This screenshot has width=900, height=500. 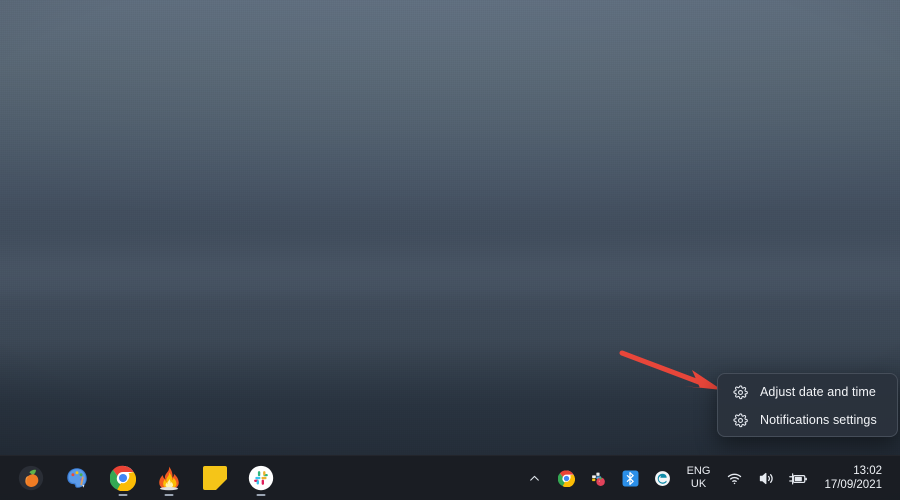 I want to click on volume-icon, so click(x=766, y=478).